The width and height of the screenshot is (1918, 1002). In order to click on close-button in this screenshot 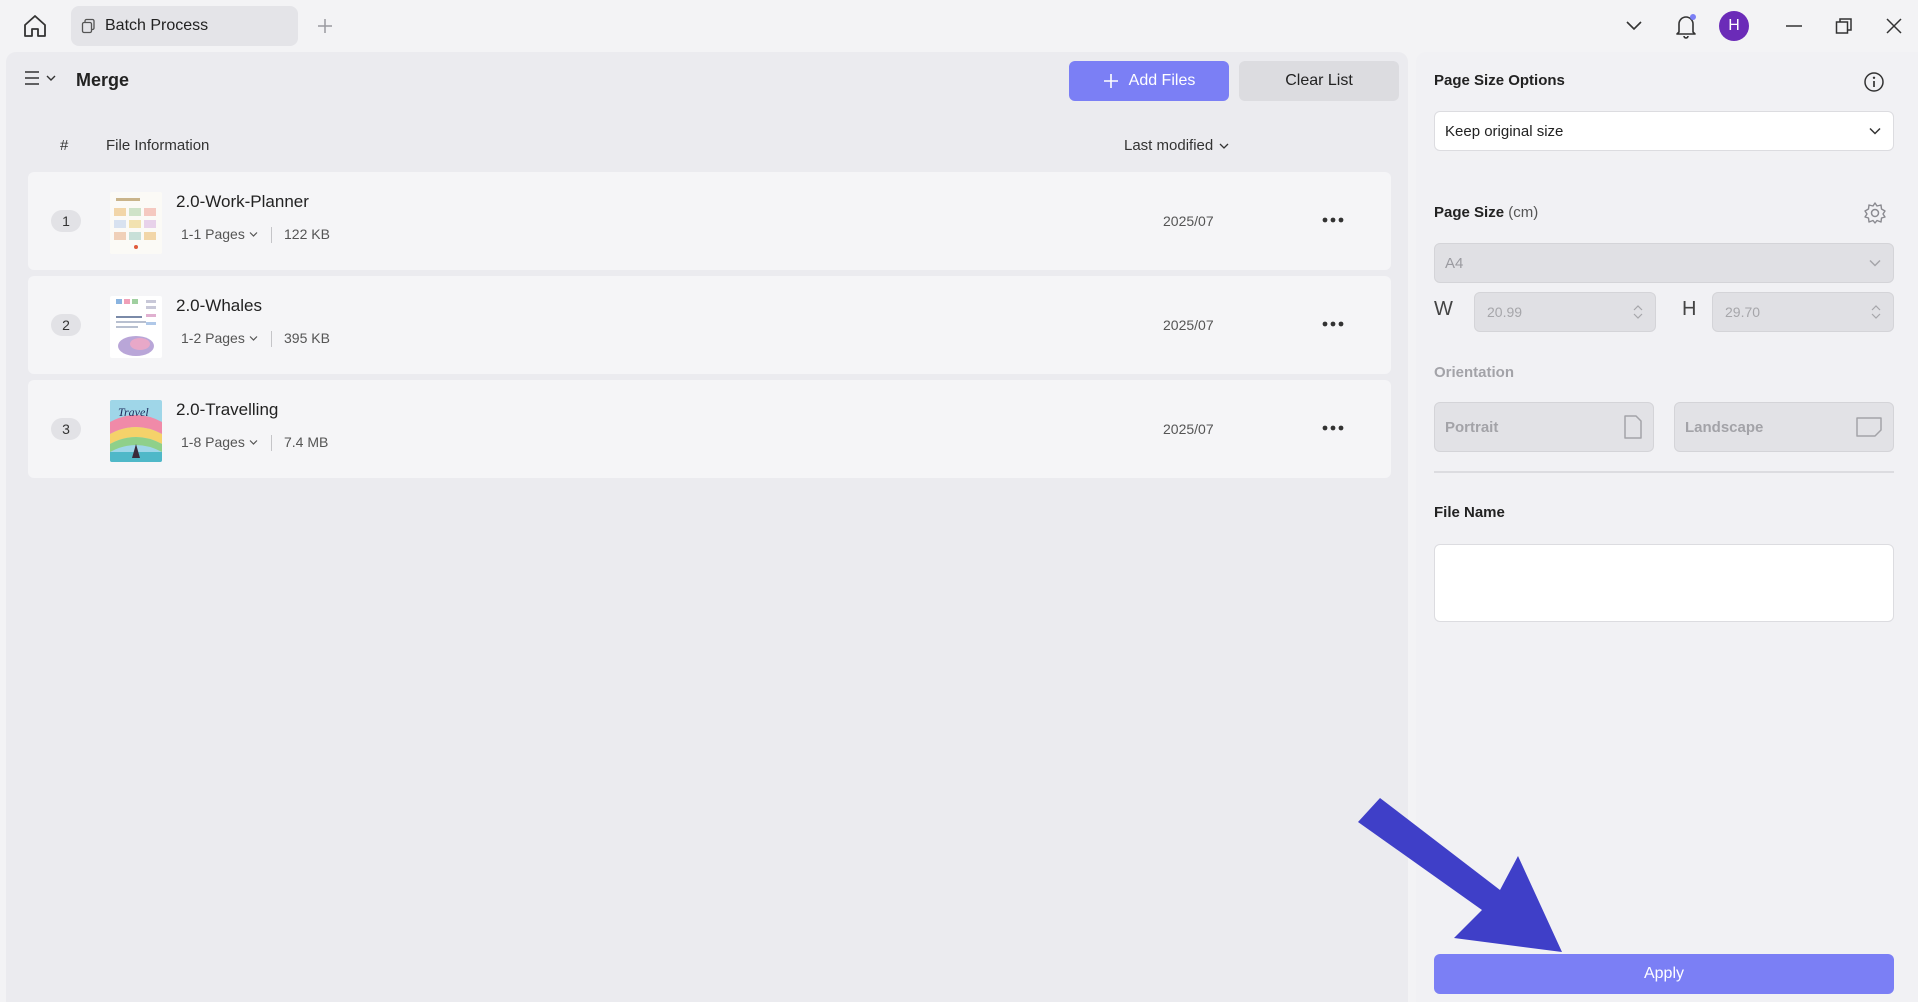, I will do `click(1894, 26)`.